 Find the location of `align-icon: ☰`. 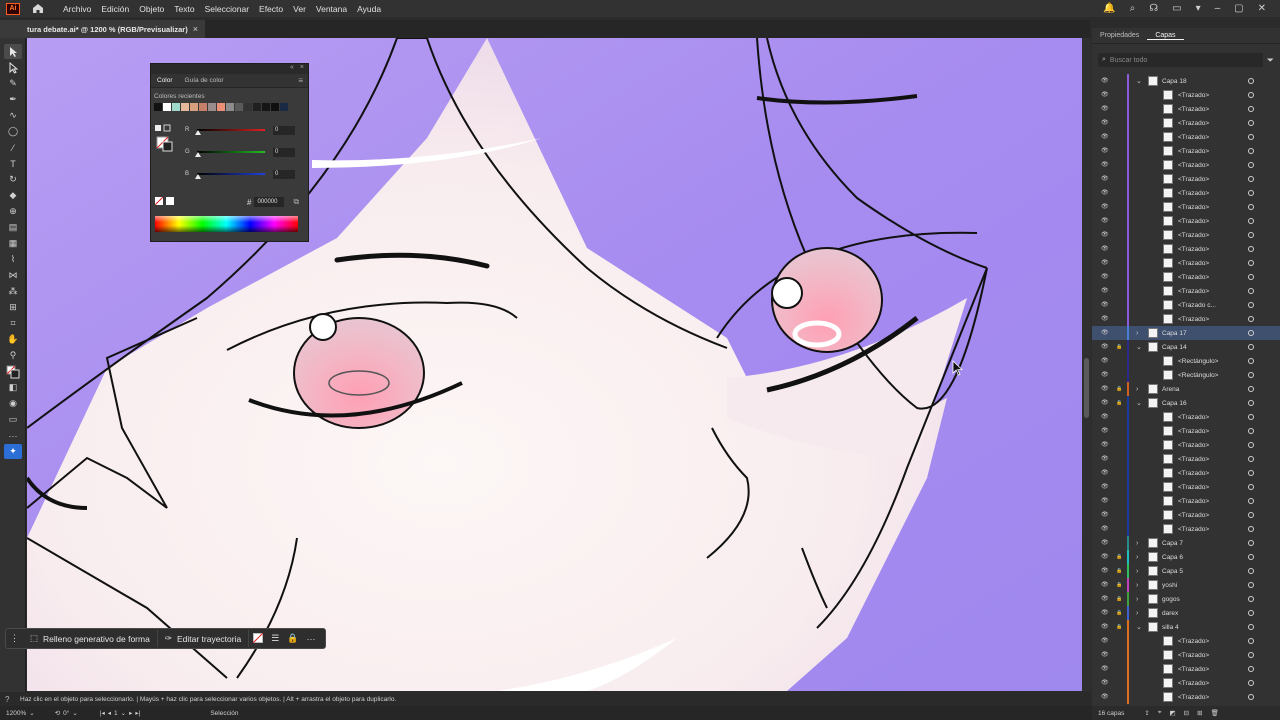

align-icon: ☰ is located at coordinates (275, 638).